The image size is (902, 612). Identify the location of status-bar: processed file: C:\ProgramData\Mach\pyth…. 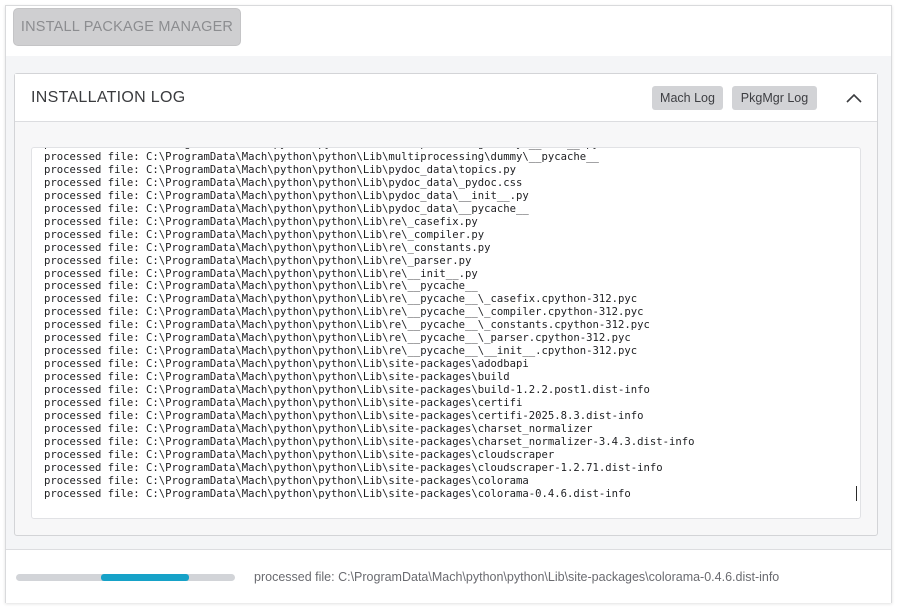
(448, 576).